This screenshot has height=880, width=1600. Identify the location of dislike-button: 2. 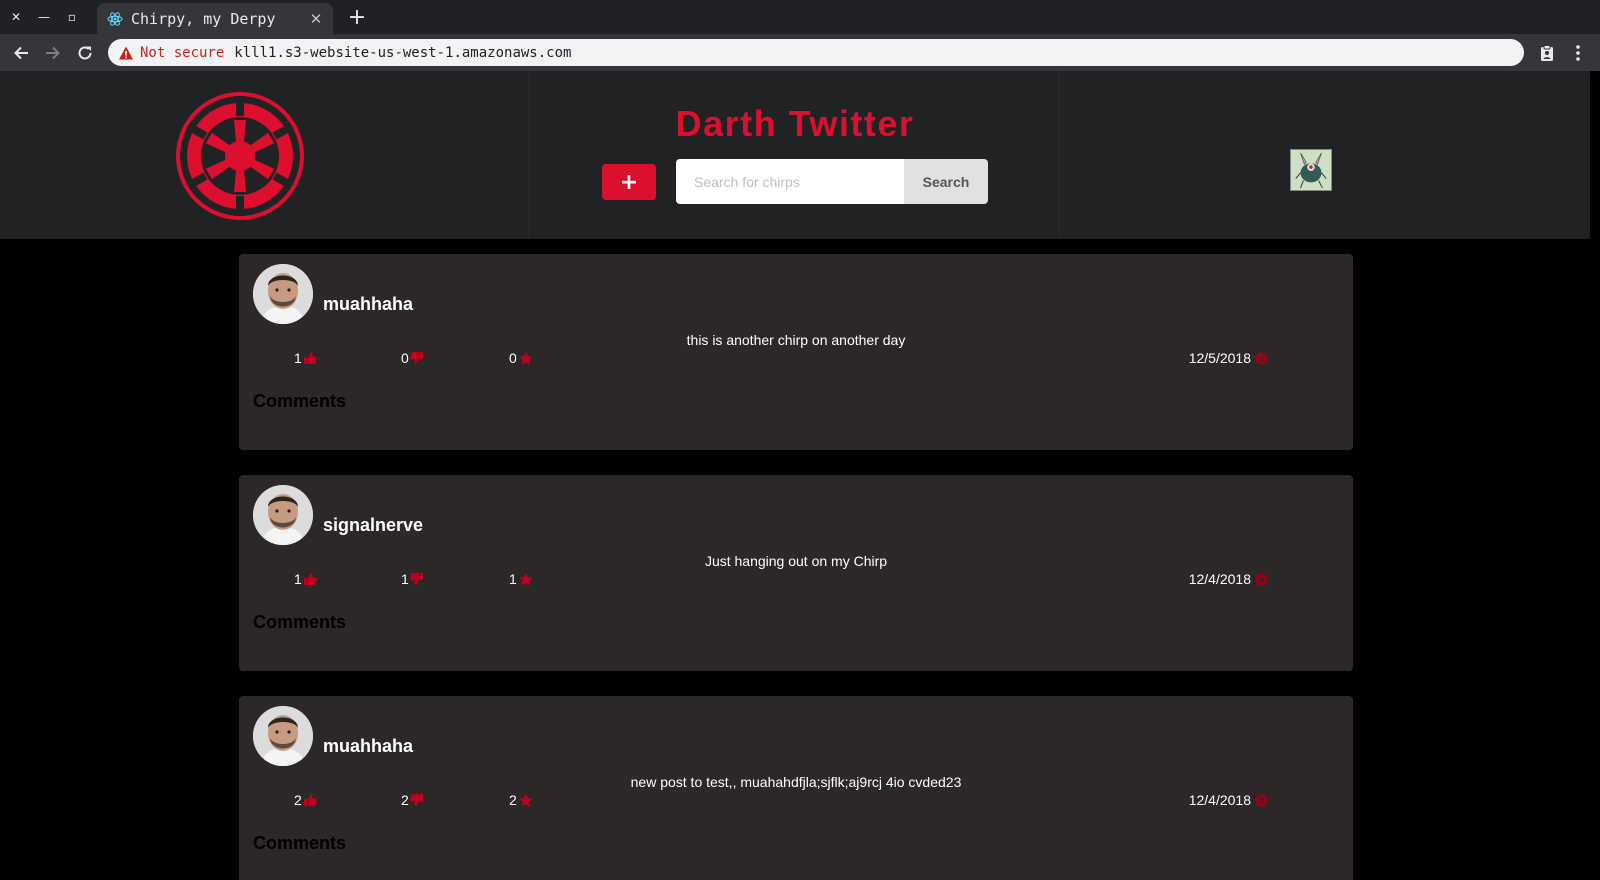
(412, 800).